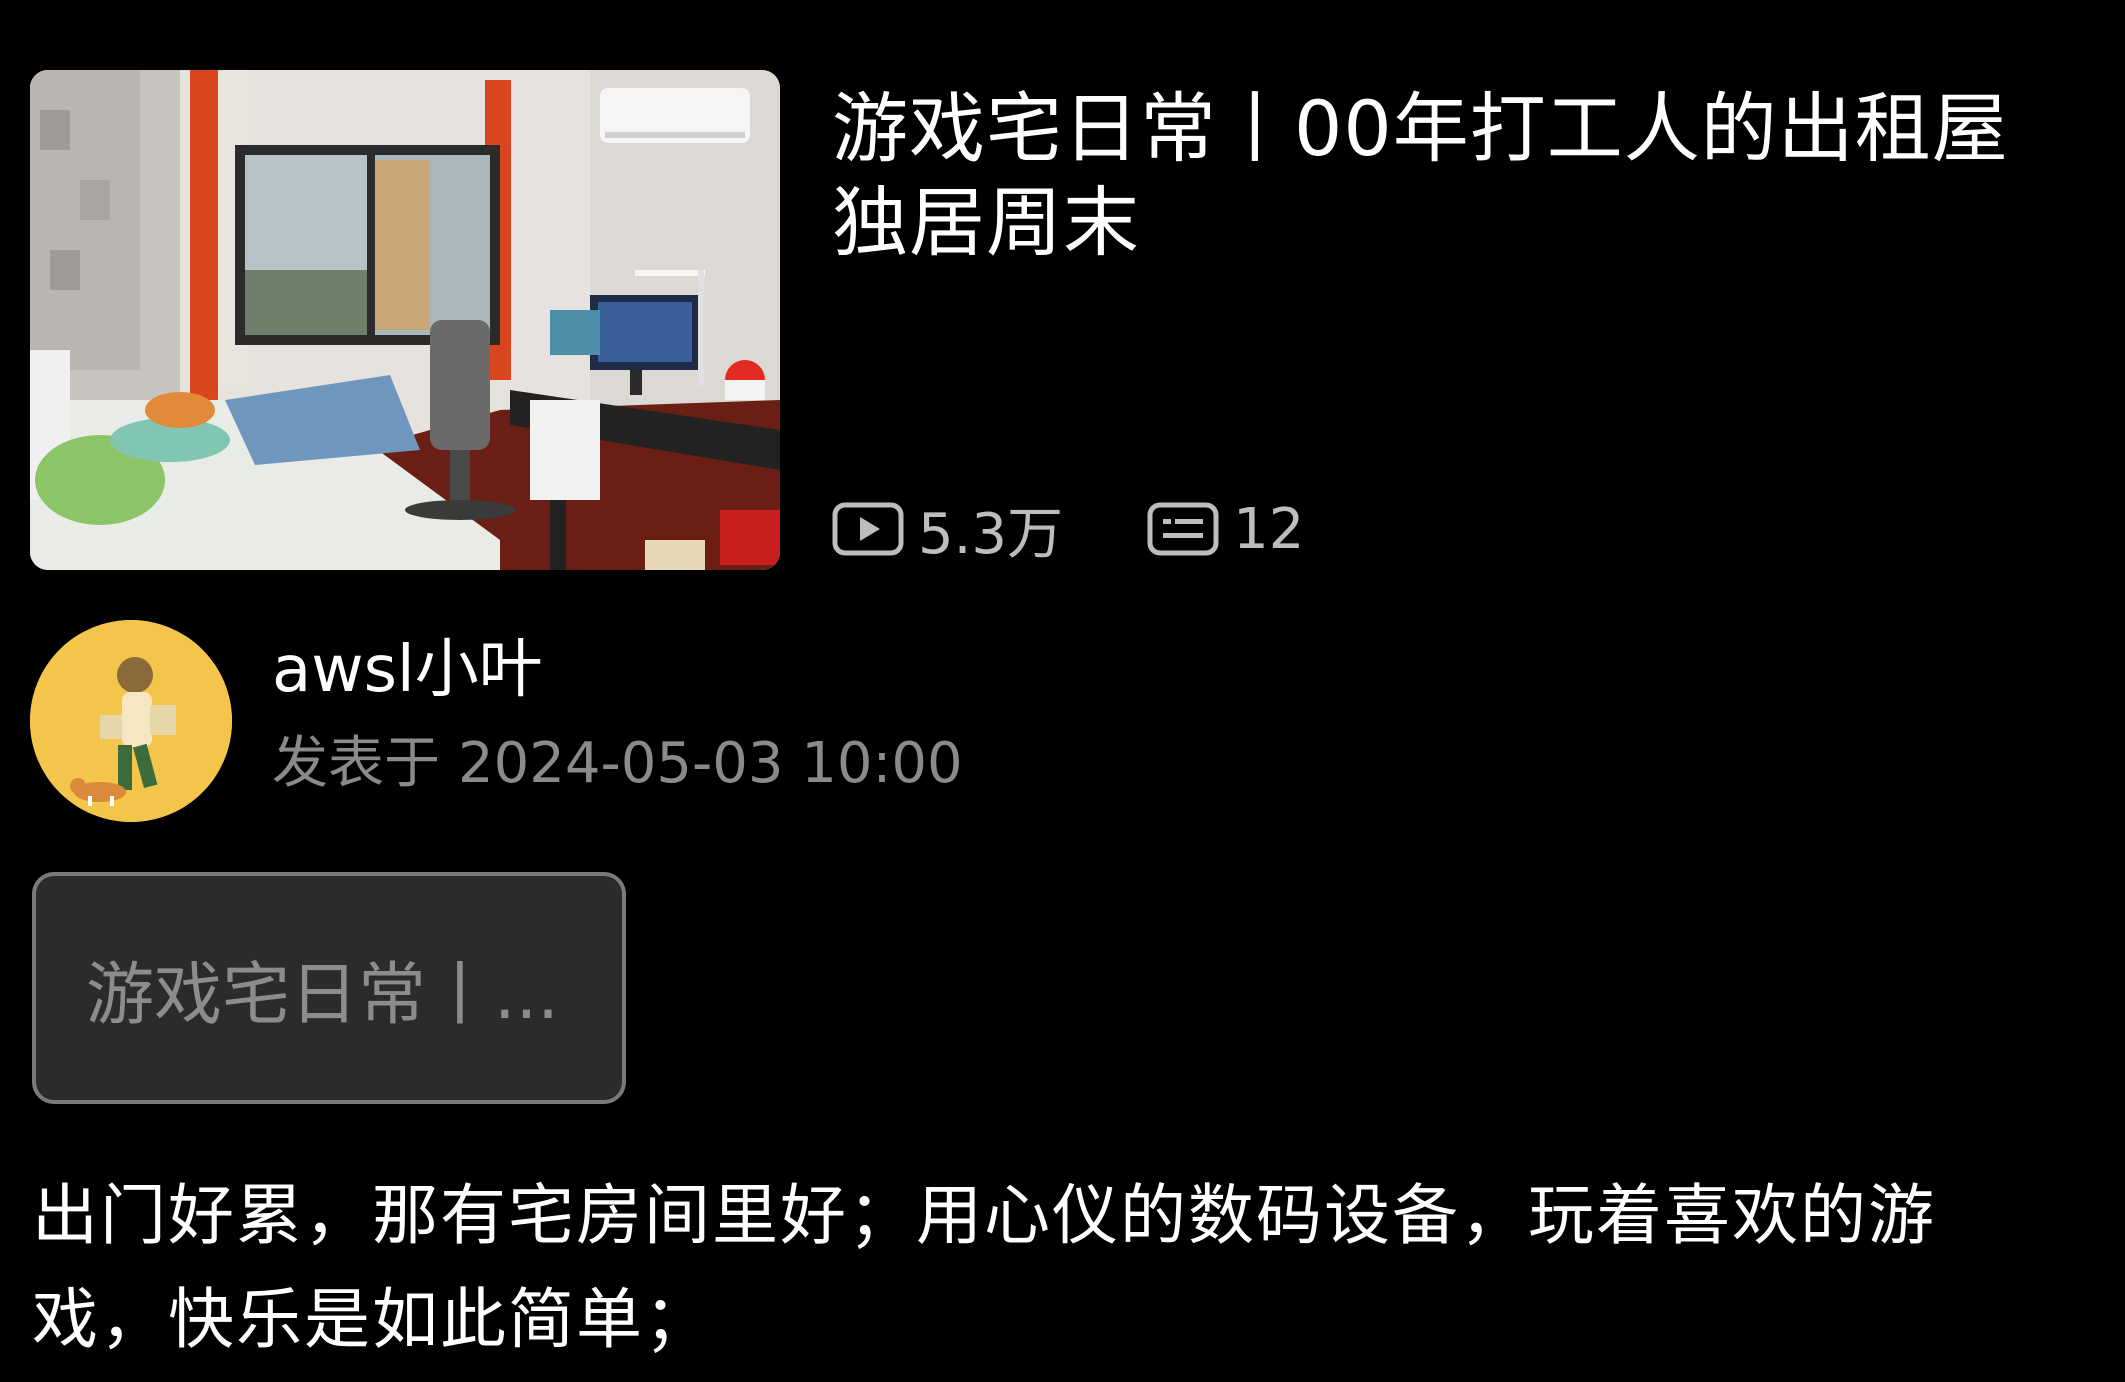 Image resolution: width=2125 pixels, height=1382 pixels. What do you see at coordinates (1269, 529) in the screenshot?
I see `comments-count: 12` at bounding box center [1269, 529].